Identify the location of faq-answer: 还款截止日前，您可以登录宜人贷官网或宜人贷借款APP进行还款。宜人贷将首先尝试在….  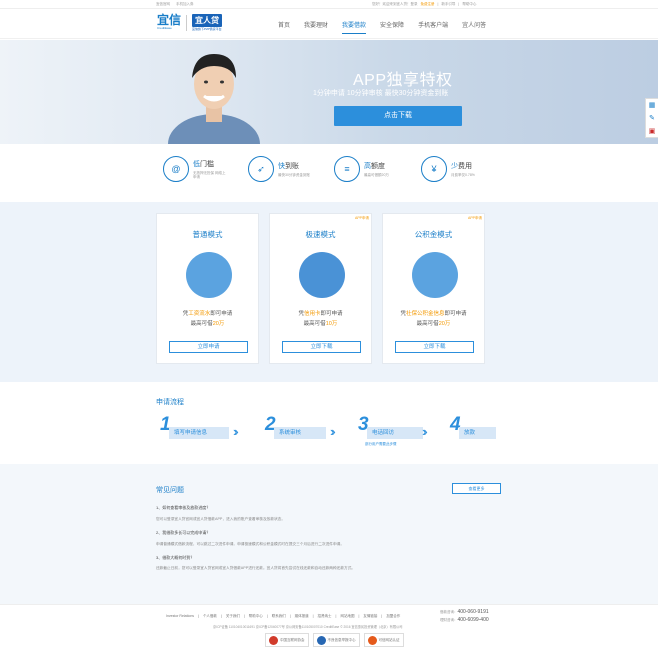
(256, 568).